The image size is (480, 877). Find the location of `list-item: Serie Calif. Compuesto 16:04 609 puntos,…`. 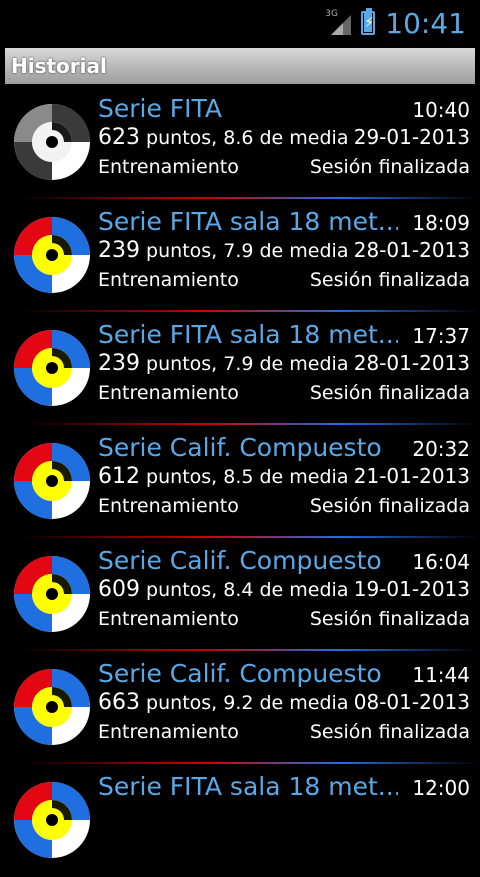

list-item: Serie Calif. Compuesto 16:04 609 puntos,… is located at coordinates (240, 594).